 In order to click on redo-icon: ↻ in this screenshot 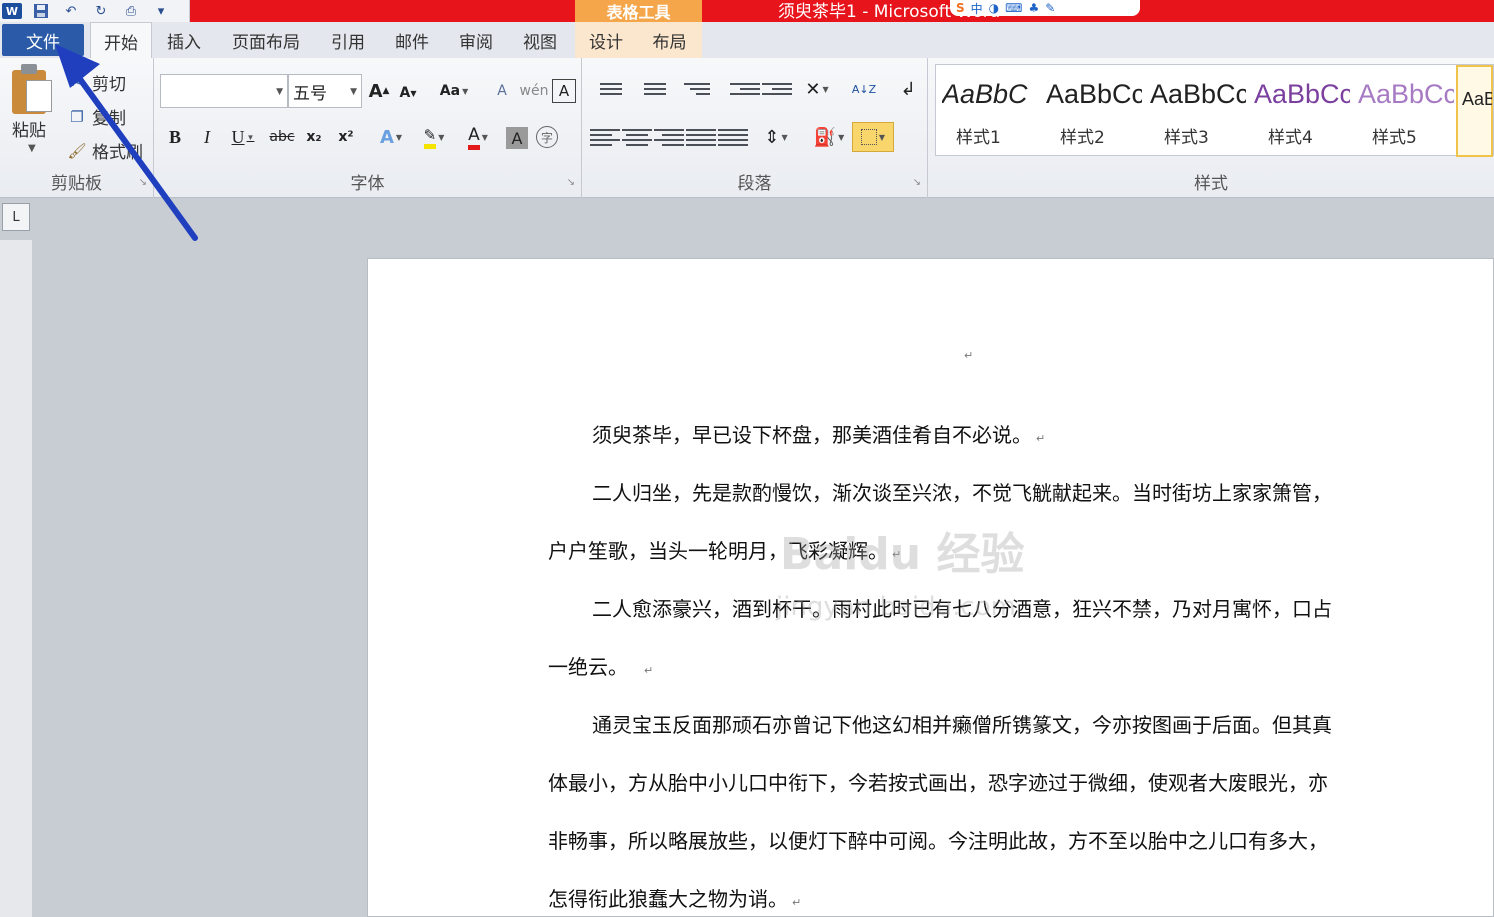, I will do `click(101, 11)`.